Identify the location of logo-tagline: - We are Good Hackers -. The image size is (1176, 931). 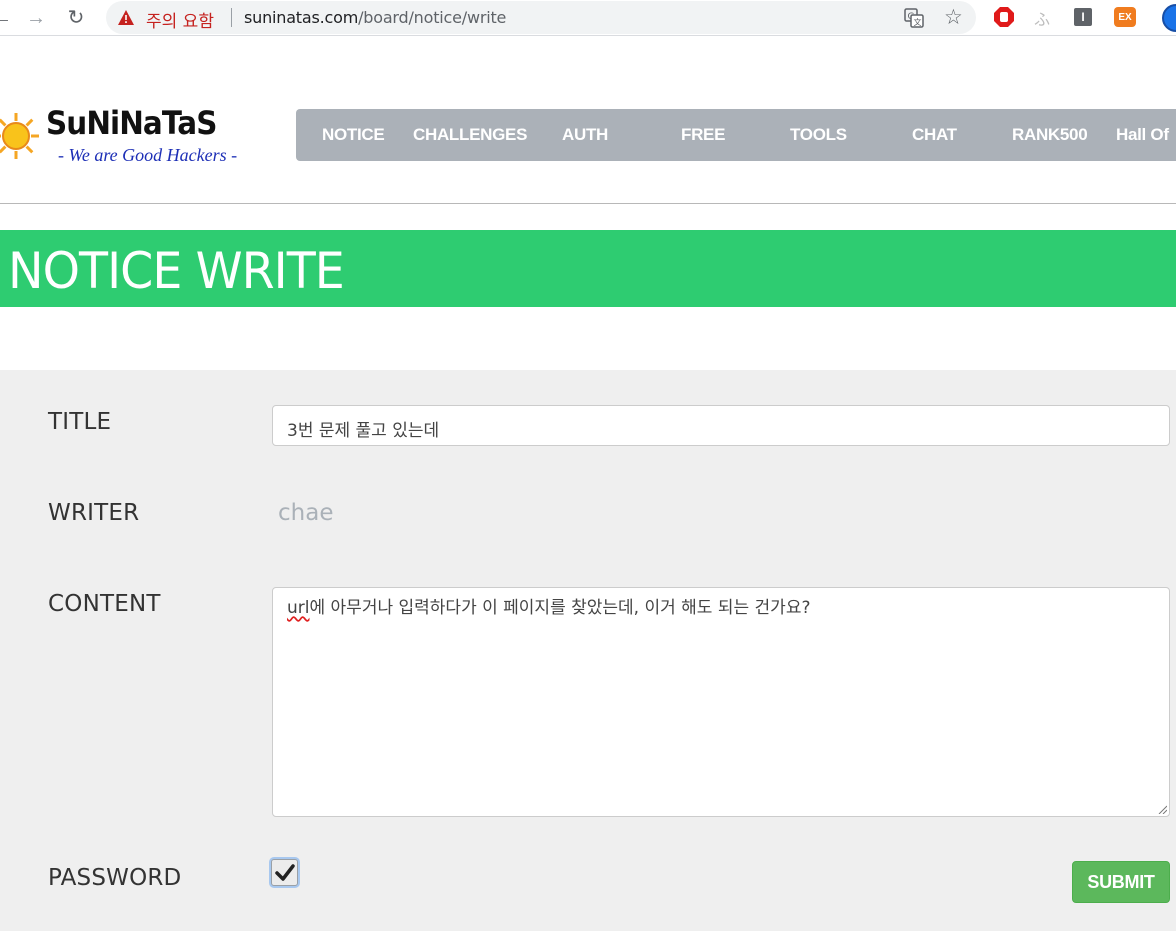
(148, 155).